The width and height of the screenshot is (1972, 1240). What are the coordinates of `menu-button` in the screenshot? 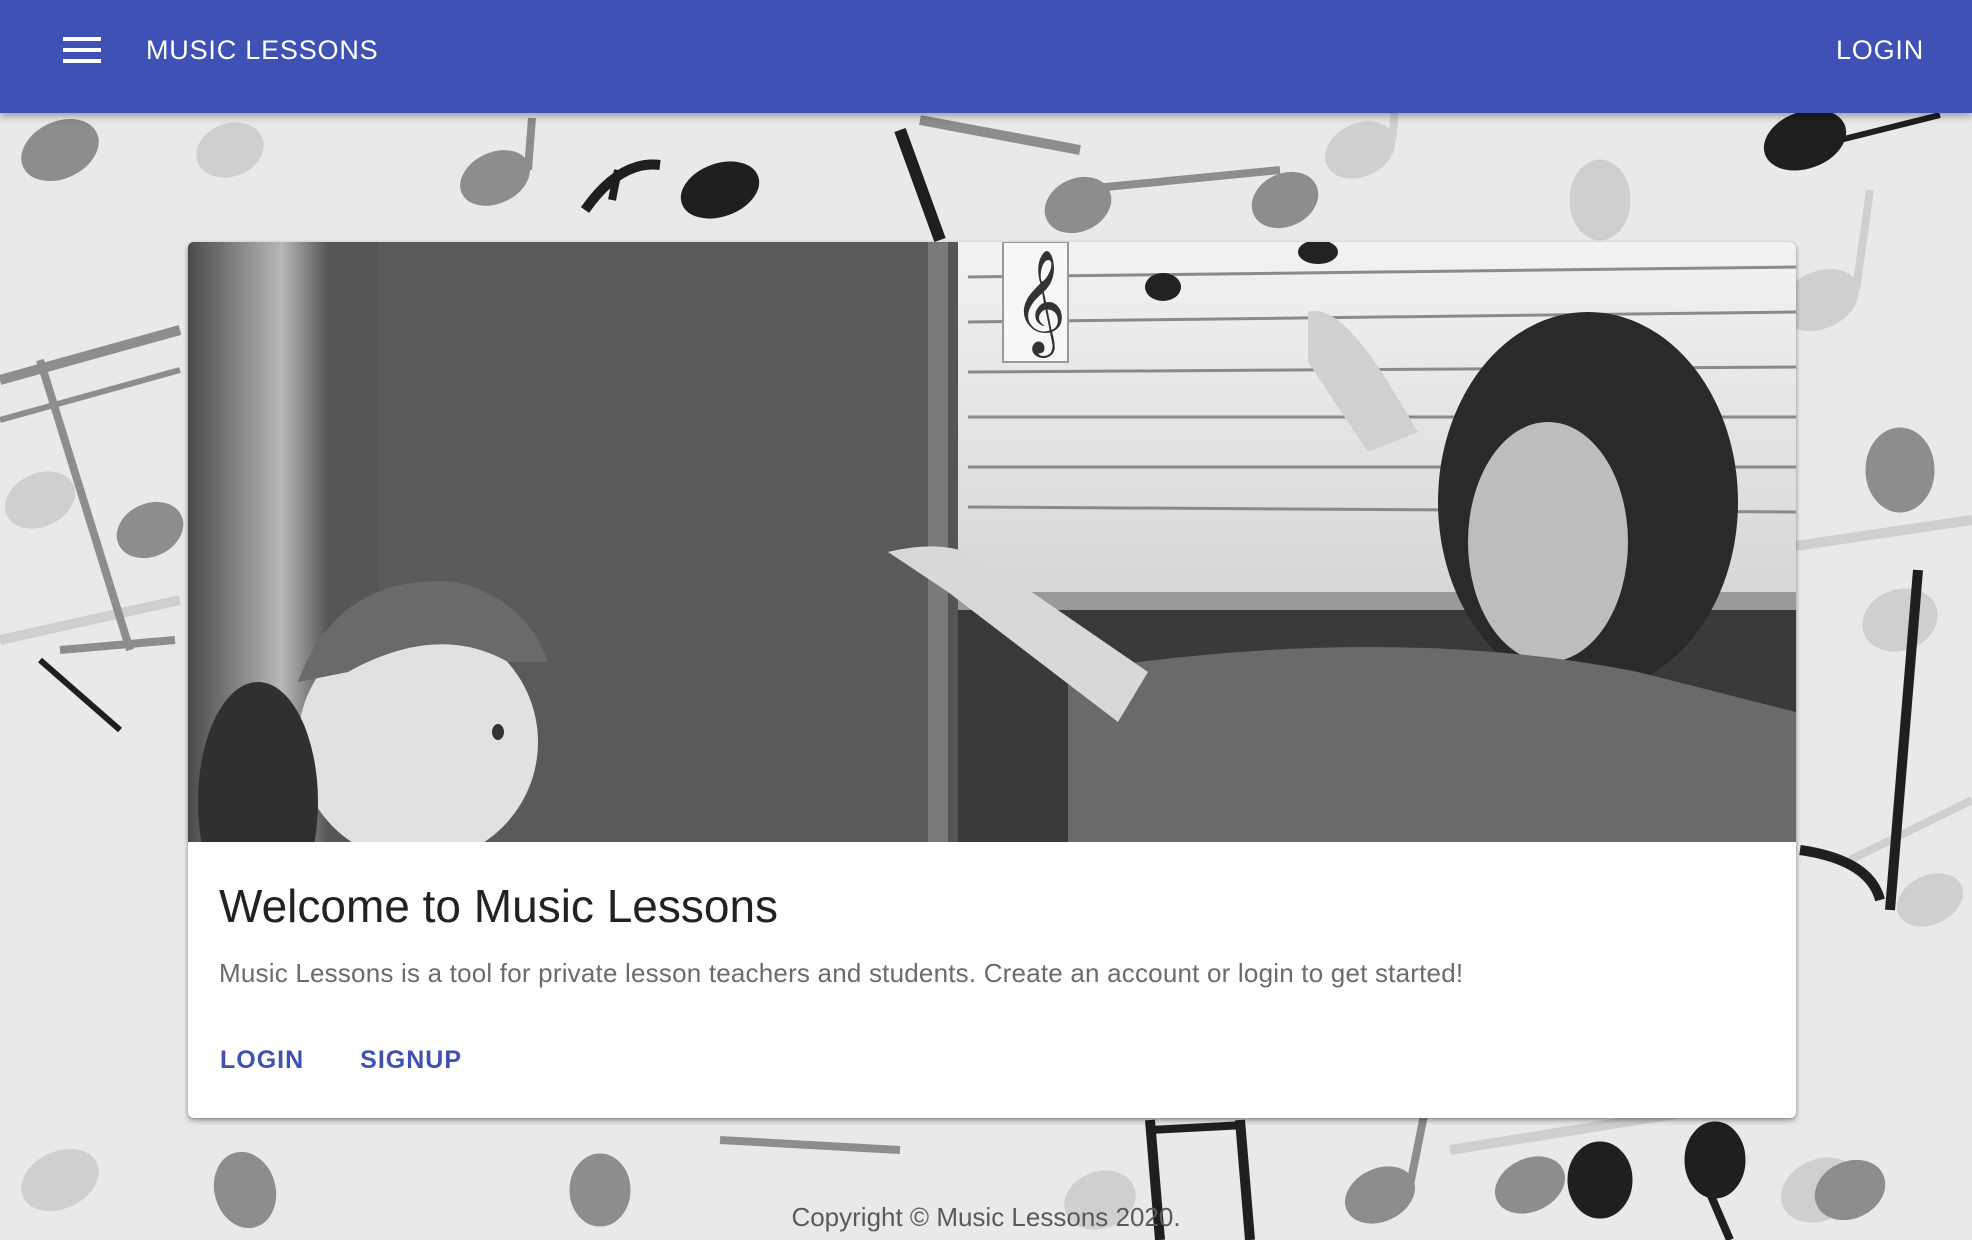 It's located at (82, 50).